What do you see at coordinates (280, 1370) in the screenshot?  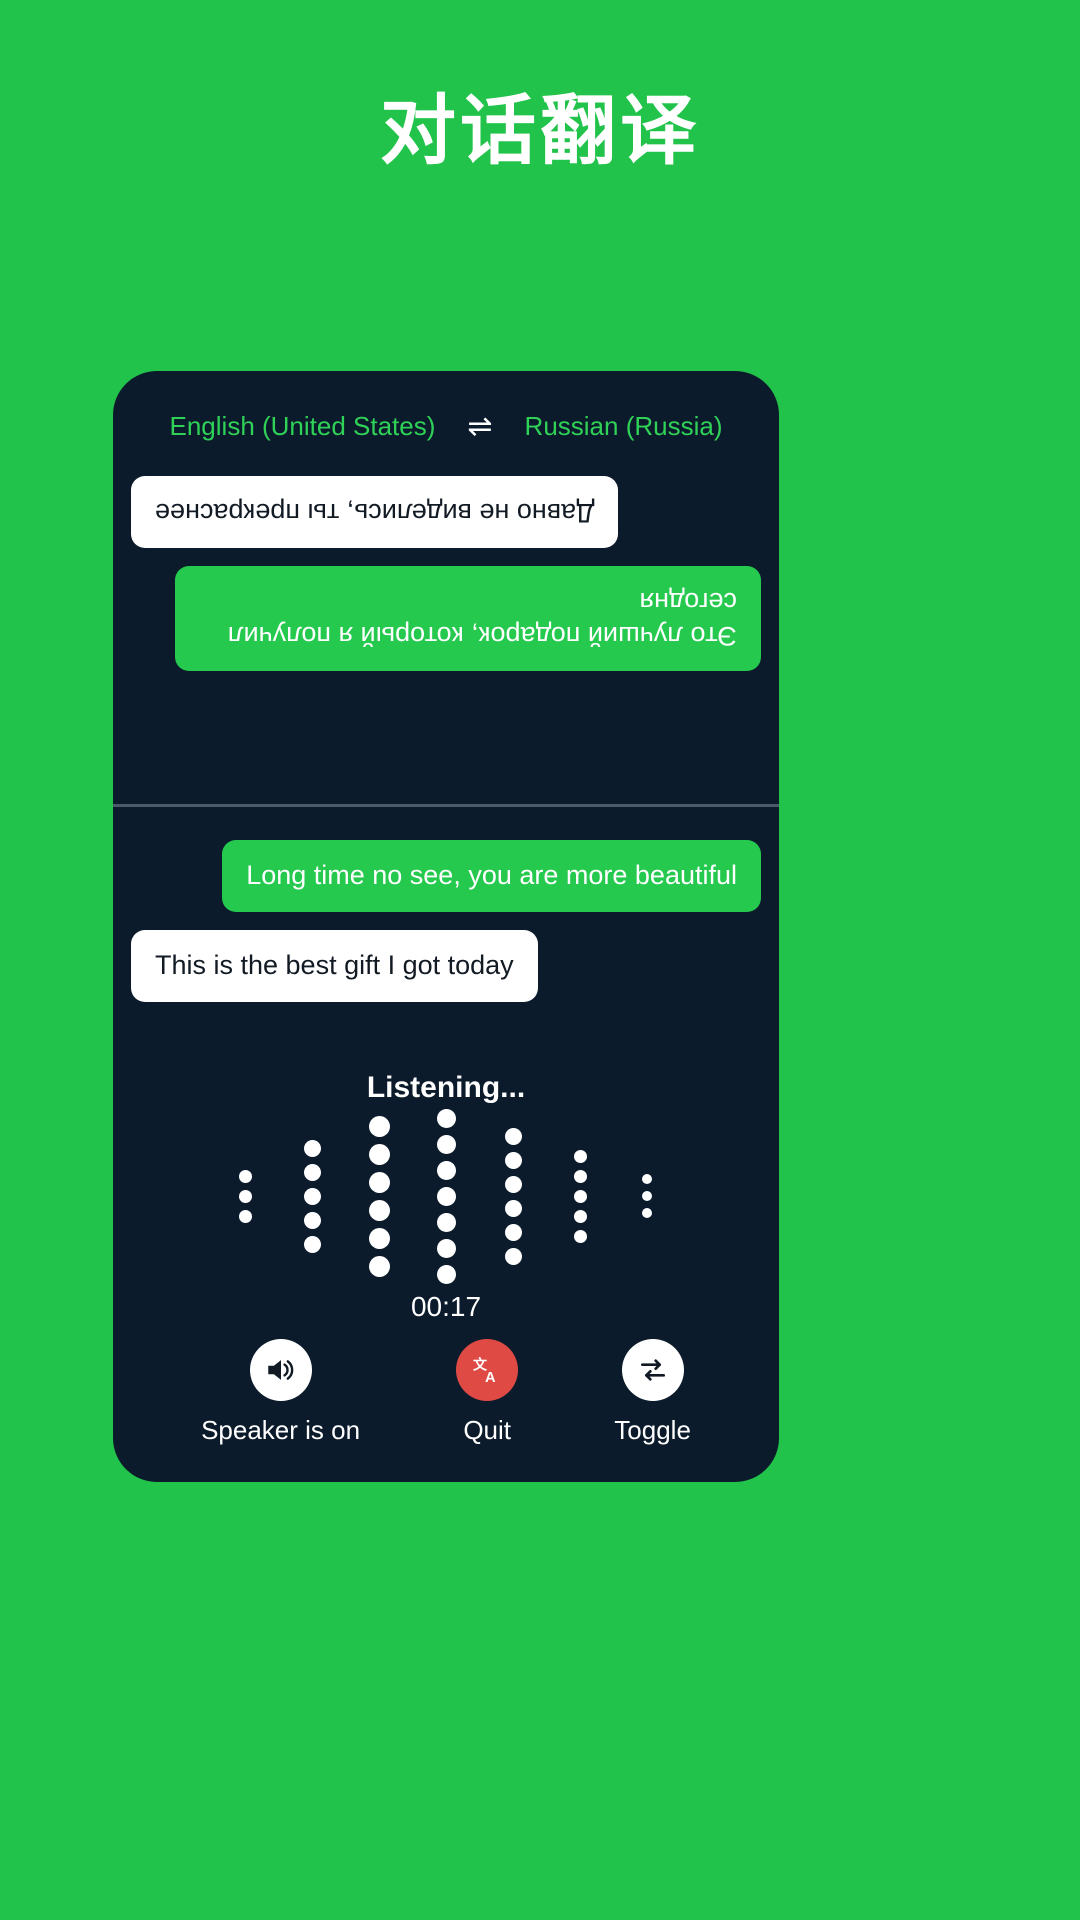 I see `speaker-on-icon` at bounding box center [280, 1370].